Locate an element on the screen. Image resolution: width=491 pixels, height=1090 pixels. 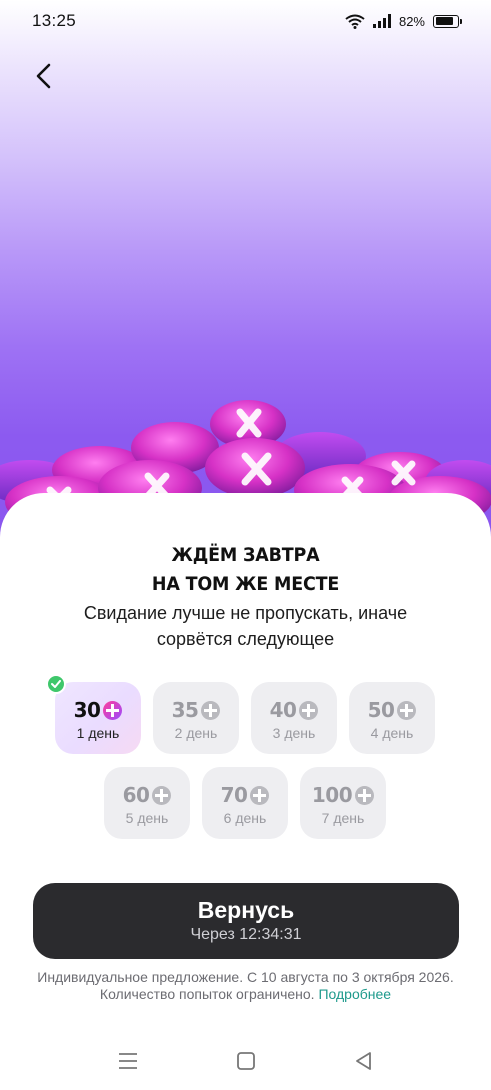
battery-percentage: 82% is located at coordinates (411, 21).